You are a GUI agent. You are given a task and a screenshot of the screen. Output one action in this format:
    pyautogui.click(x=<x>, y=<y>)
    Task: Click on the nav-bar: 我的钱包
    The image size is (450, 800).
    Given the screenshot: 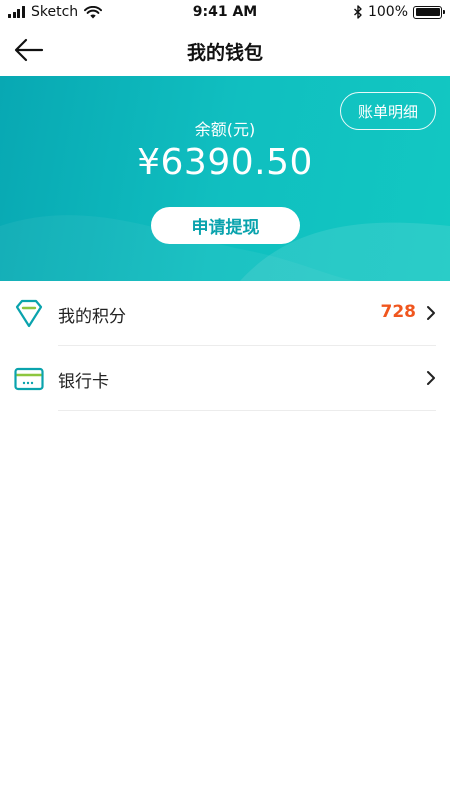 What is the action you would take?
    pyautogui.click(x=225, y=51)
    